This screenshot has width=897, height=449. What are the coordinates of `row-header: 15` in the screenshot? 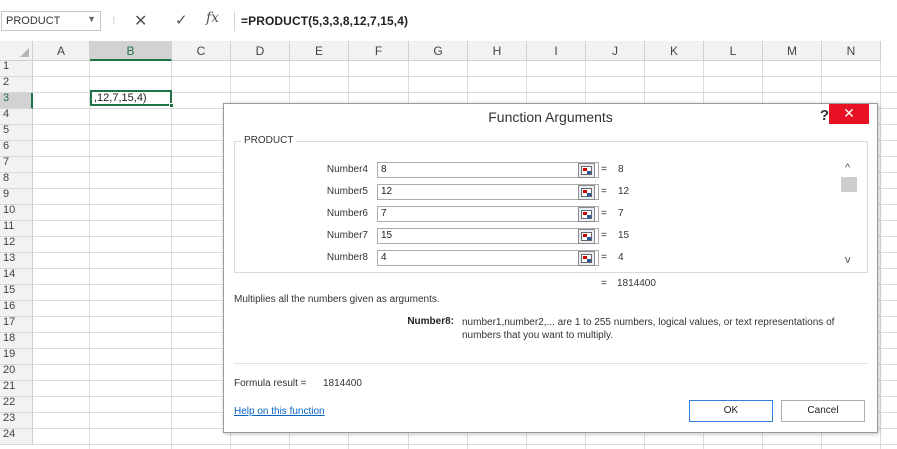 It's located at (16, 293).